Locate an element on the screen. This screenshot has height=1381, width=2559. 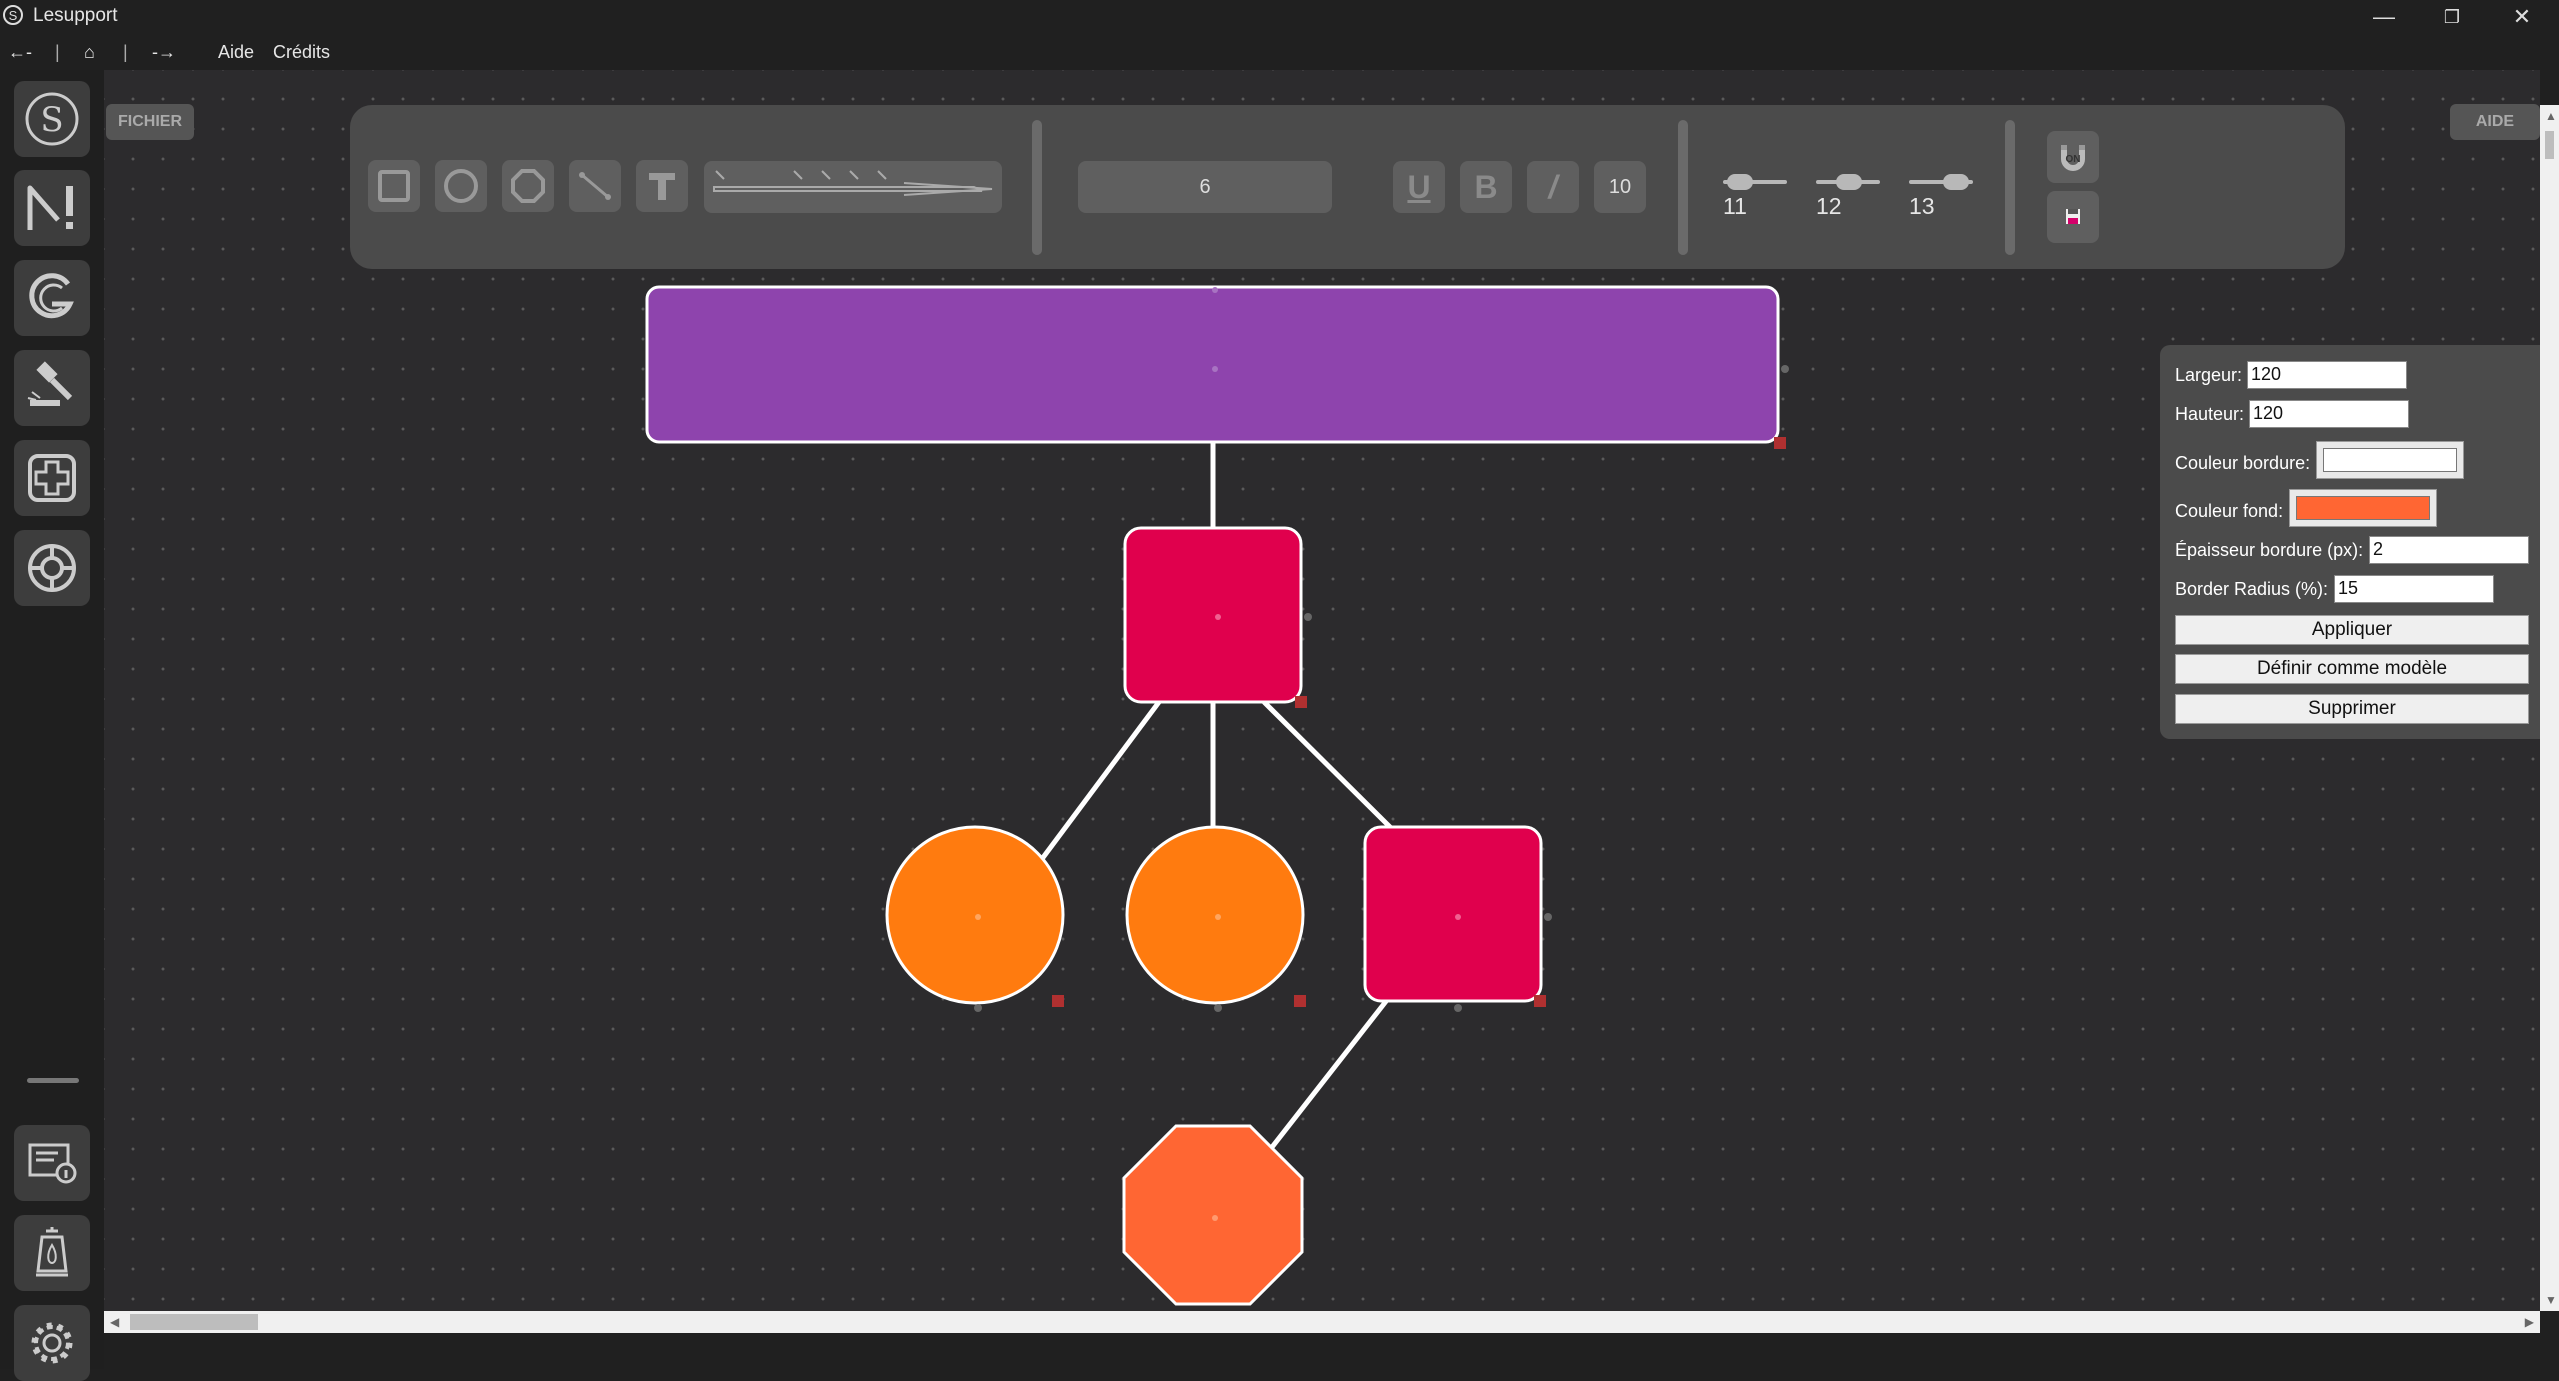
circle-tool-icon is located at coordinates (461, 186).